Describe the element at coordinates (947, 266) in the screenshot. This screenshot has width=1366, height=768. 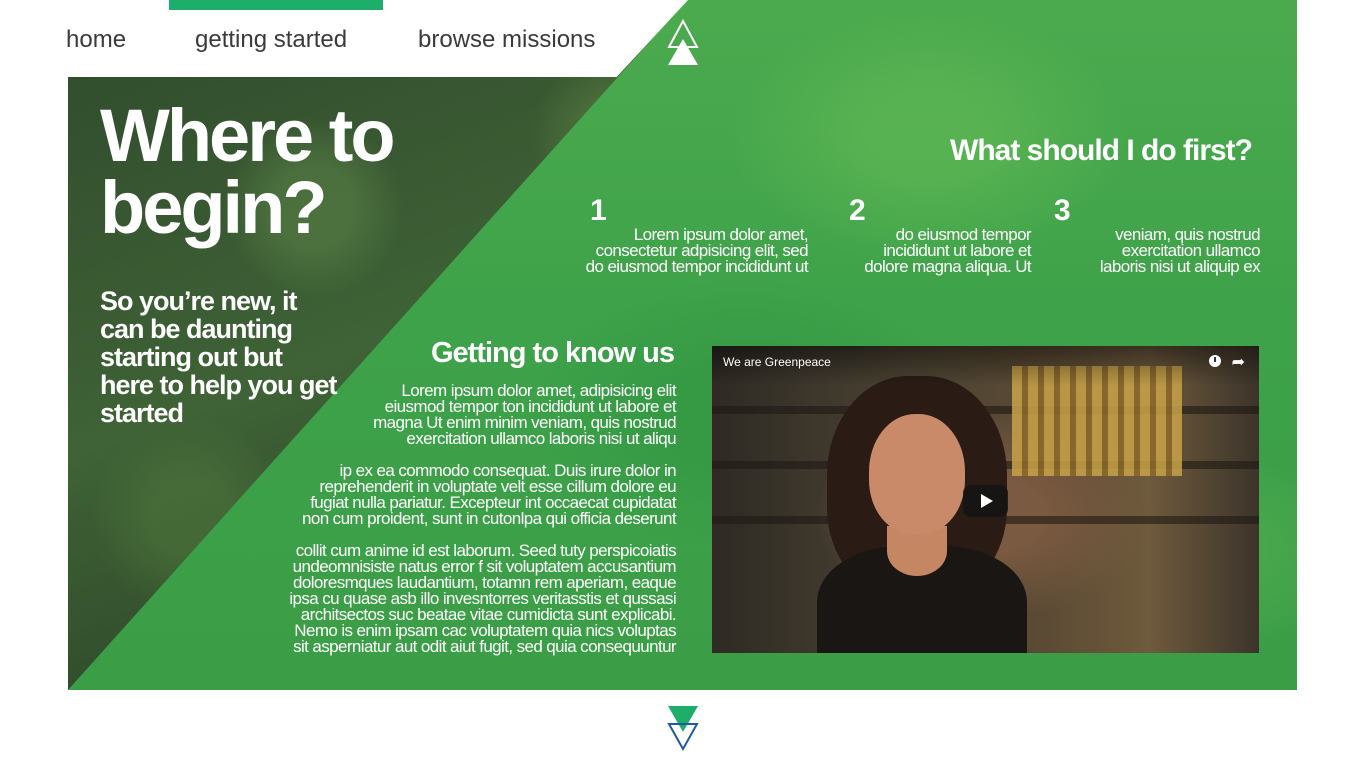
I see `step-2-line: dolore magna aliqua. Ut` at that location.